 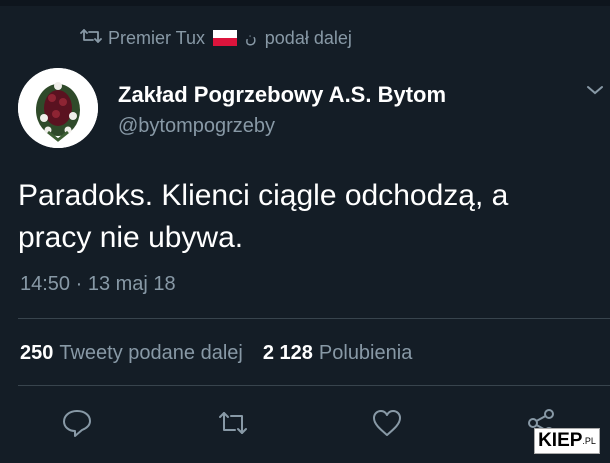 I want to click on like-button, so click(x=387, y=423).